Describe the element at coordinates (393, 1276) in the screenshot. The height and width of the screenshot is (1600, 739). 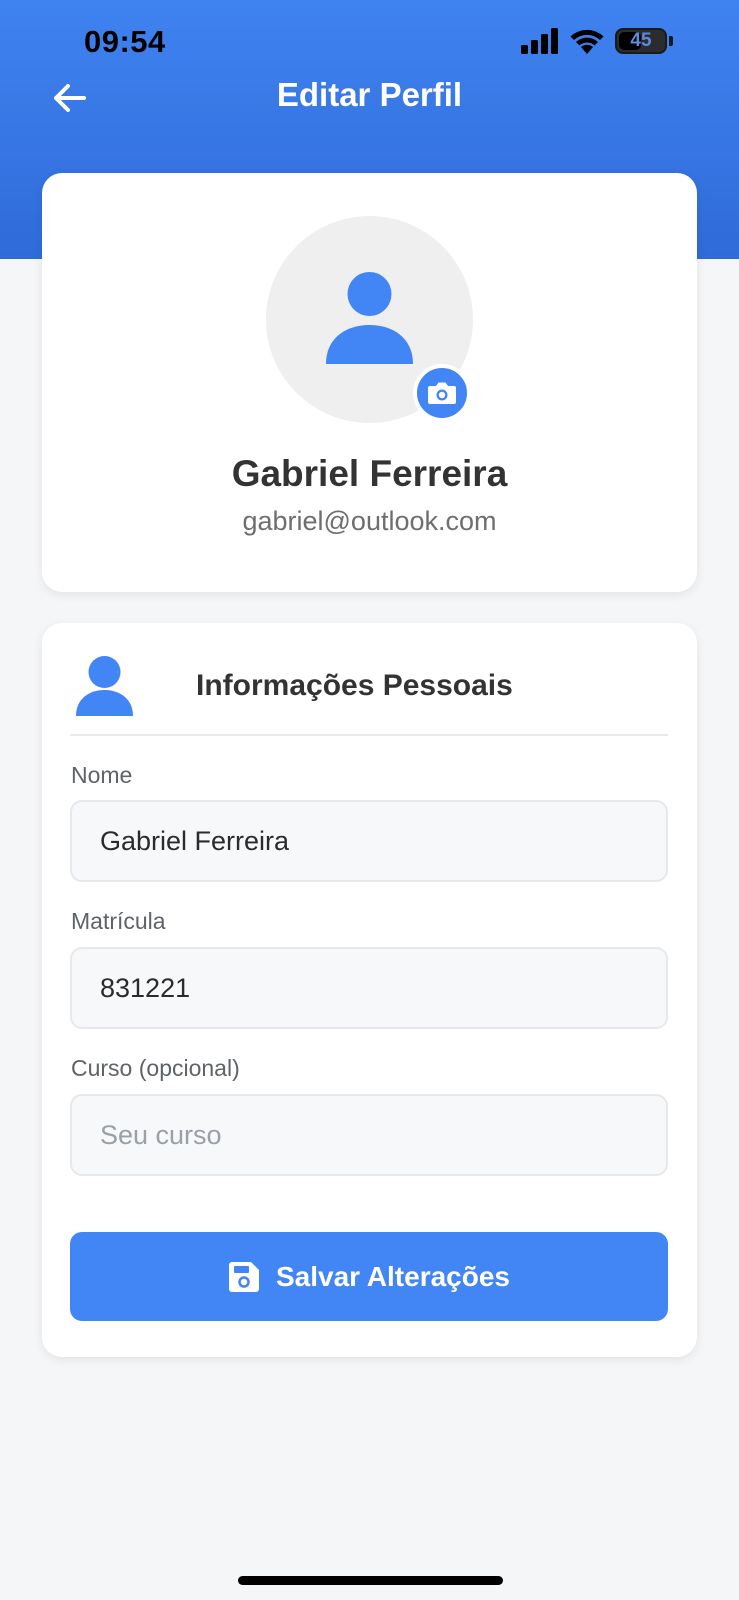
I see `save-button-label: Salvar Alterações` at that location.